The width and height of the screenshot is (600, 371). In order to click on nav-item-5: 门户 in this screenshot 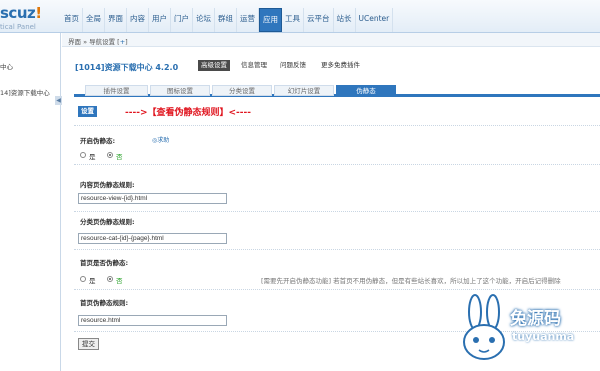, I will do `click(182, 20)`.